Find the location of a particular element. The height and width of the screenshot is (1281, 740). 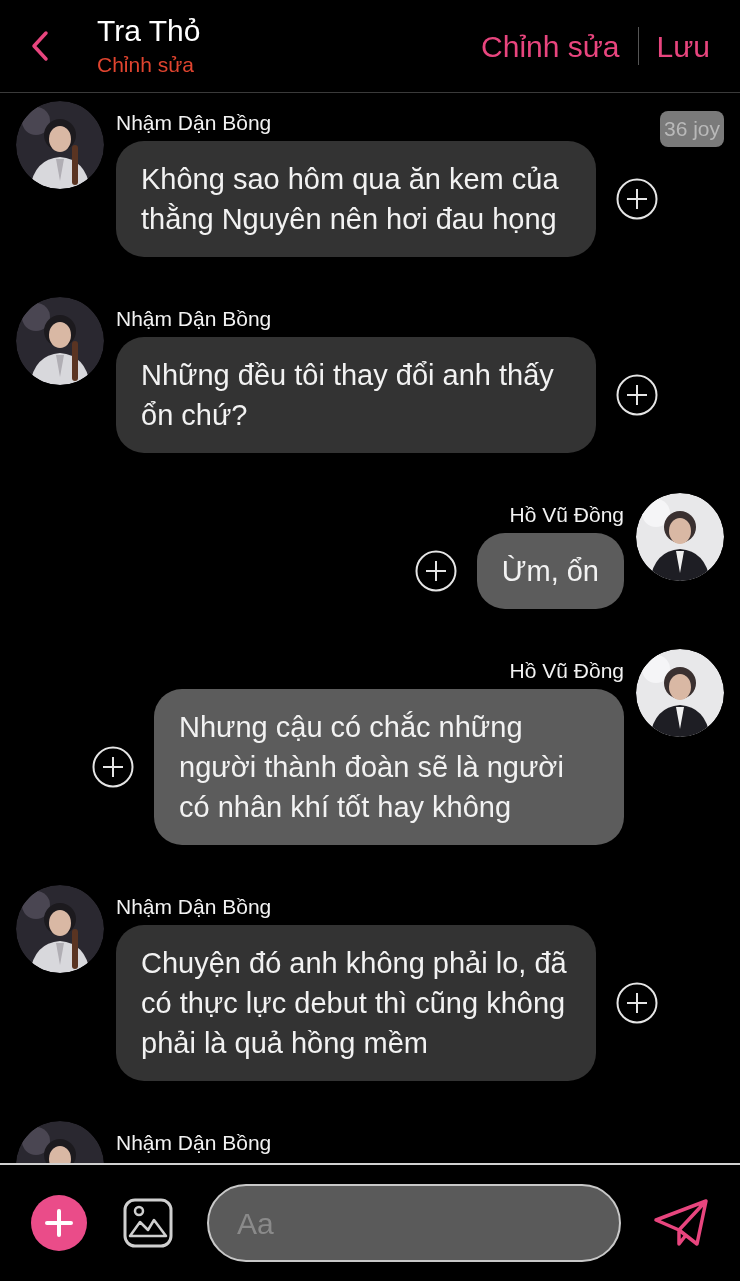

add-button is located at coordinates (59, 1223).